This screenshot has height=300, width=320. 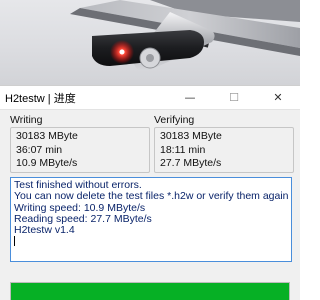 What do you see at coordinates (26, 120) in the screenshot?
I see `writing-header: Writing` at bounding box center [26, 120].